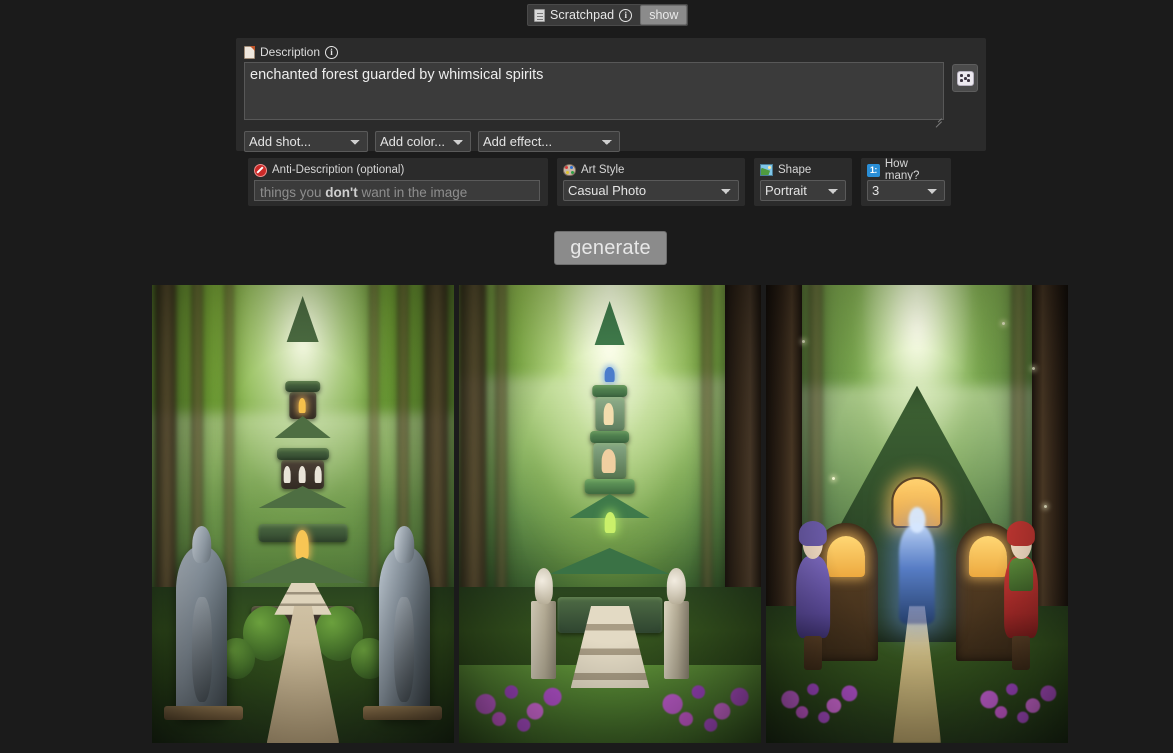 The width and height of the screenshot is (1173, 753). I want to click on art-style-label: Art Style, so click(603, 170).